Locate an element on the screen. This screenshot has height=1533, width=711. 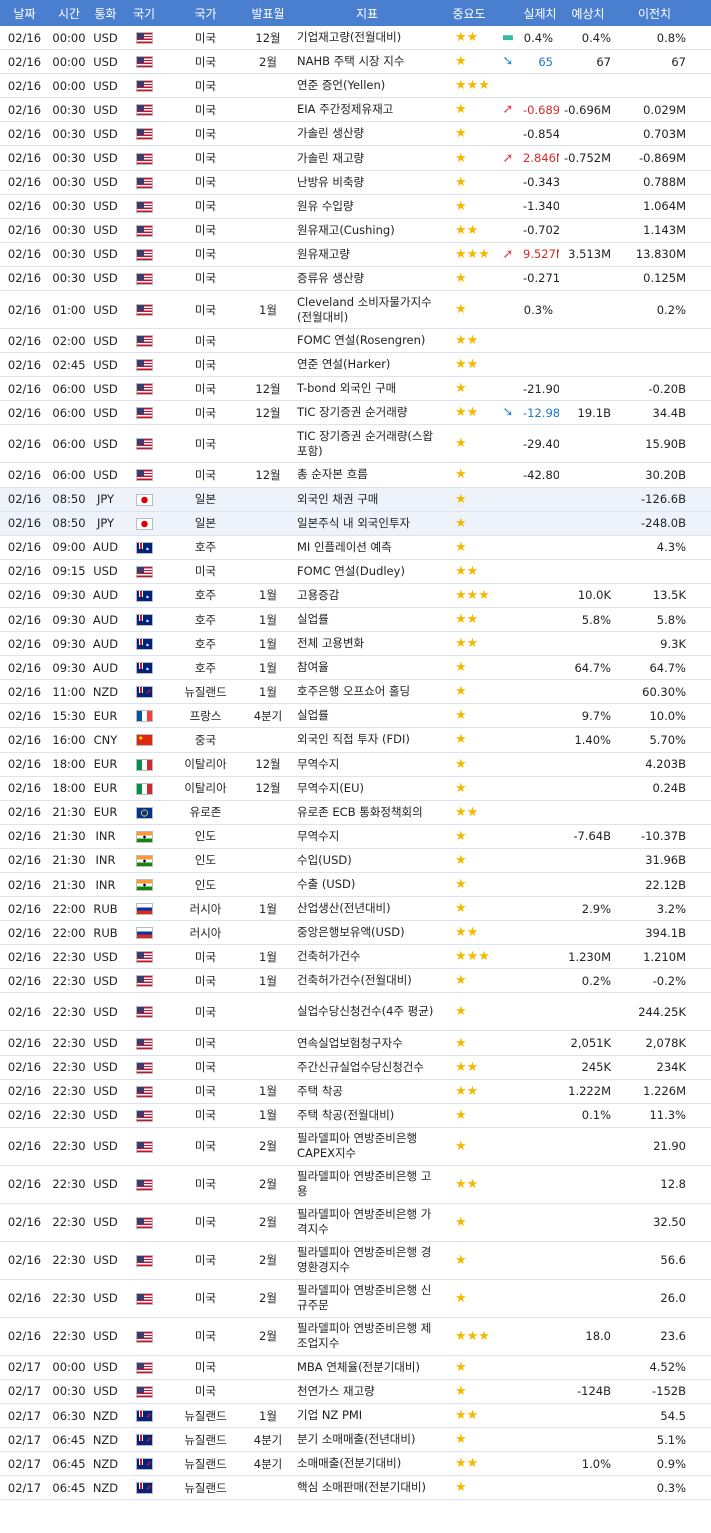
header-previous: 이전치 is located at coordinates (654, 13).